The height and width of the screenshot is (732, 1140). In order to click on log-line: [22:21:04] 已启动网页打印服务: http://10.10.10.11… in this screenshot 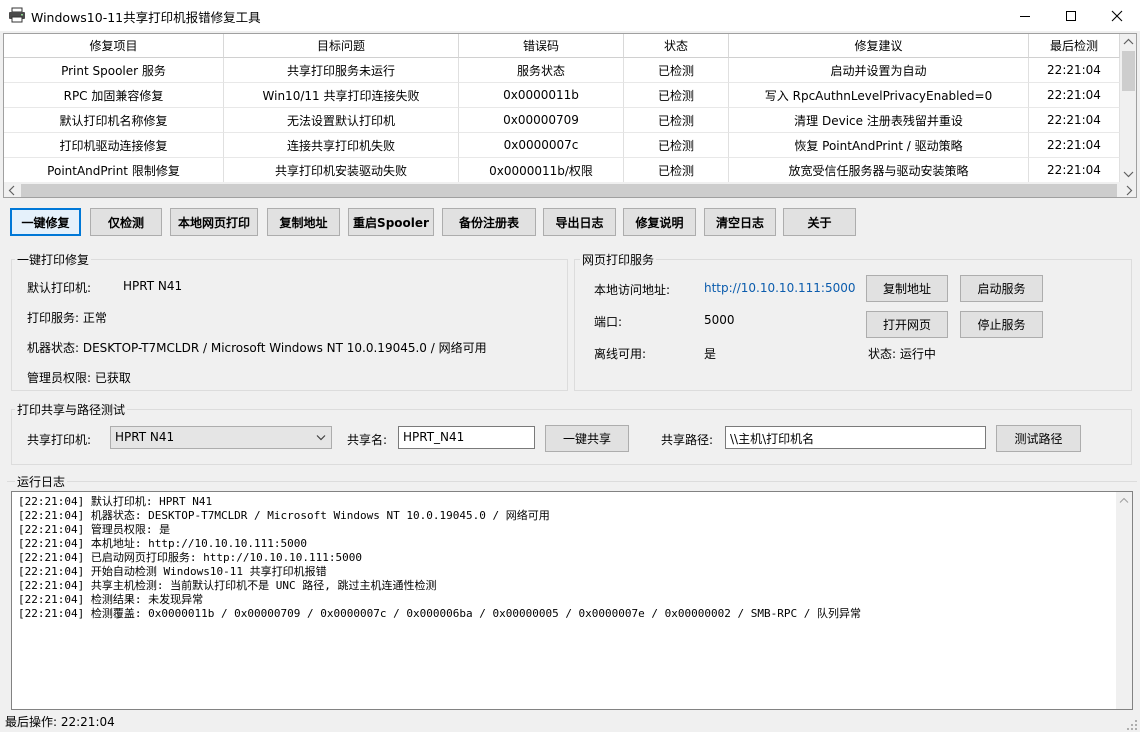, I will do `click(190, 557)`.